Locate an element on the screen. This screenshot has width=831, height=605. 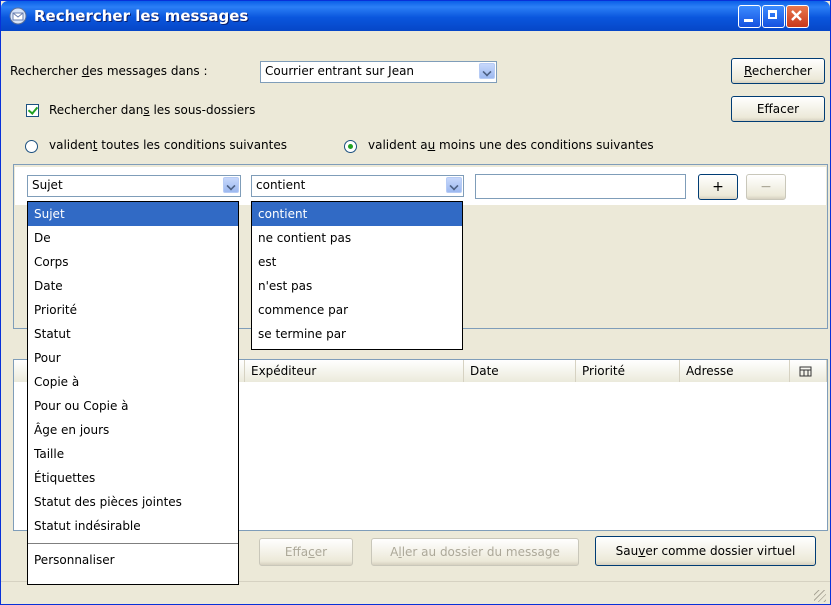
match-all-radio is located at coordinates (31, 146).